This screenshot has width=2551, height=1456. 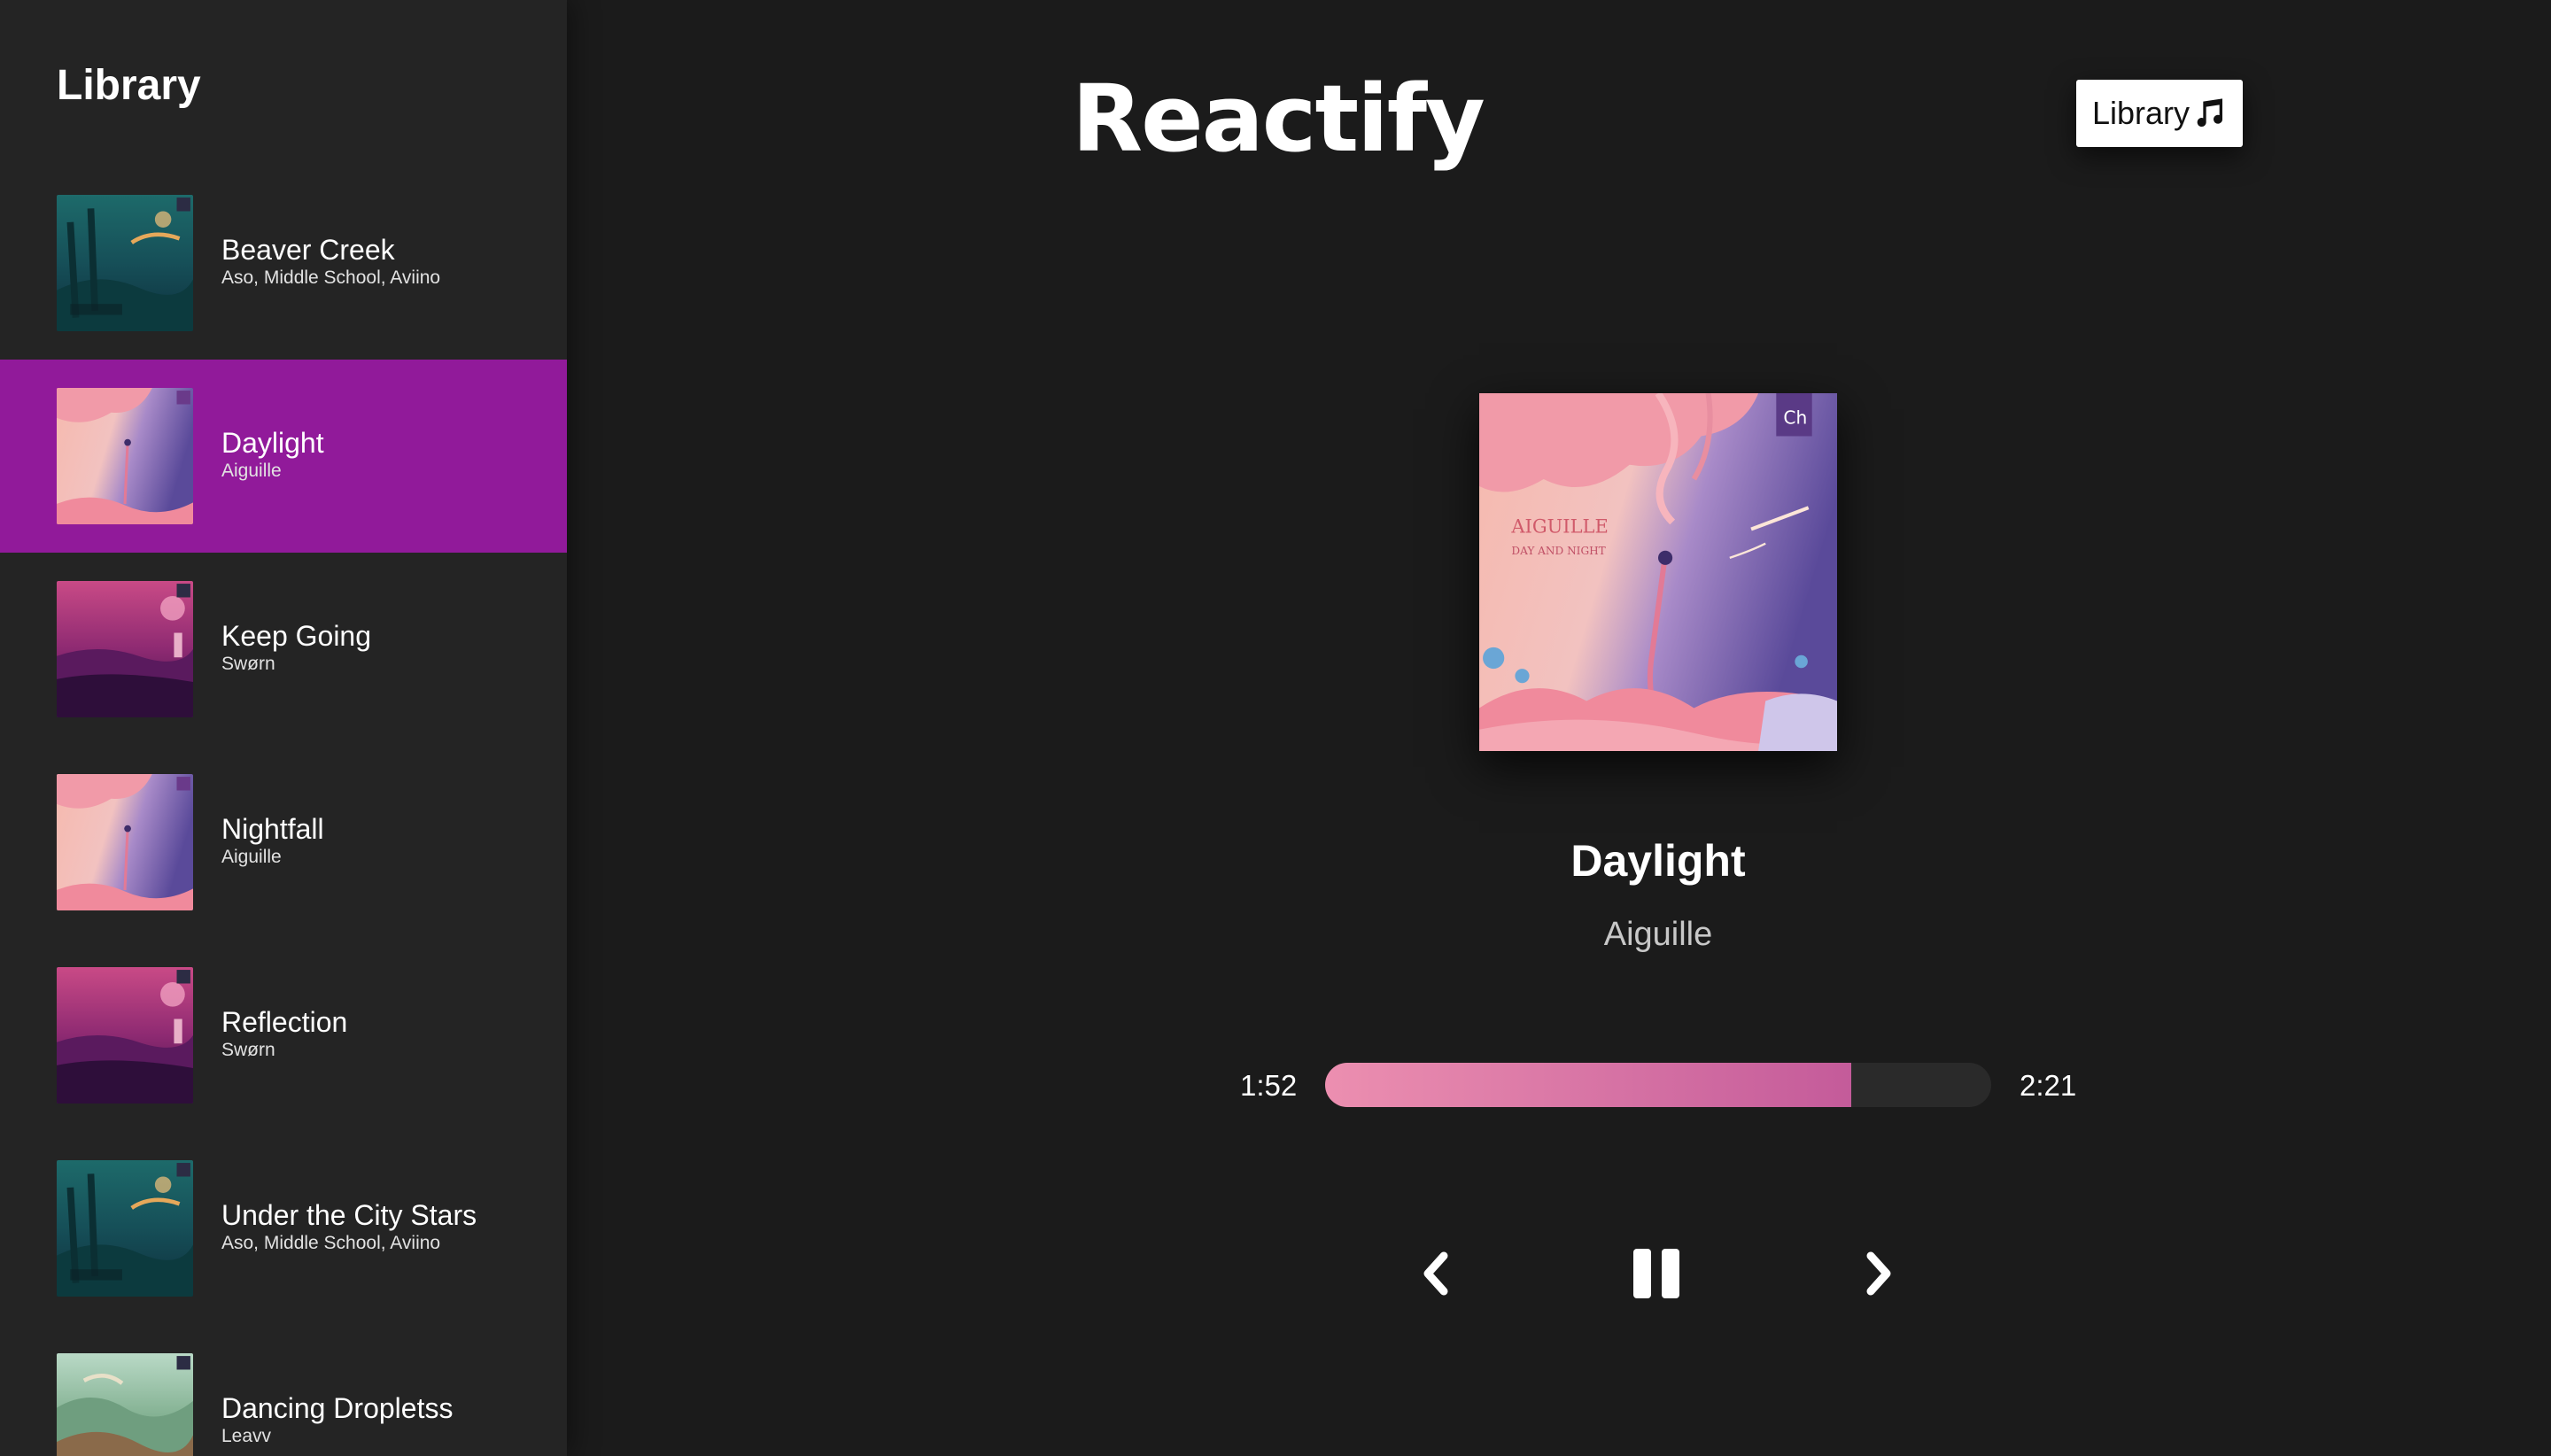 I want to click on song-text: Keep Going Swørn, so click(x=296, y=648).